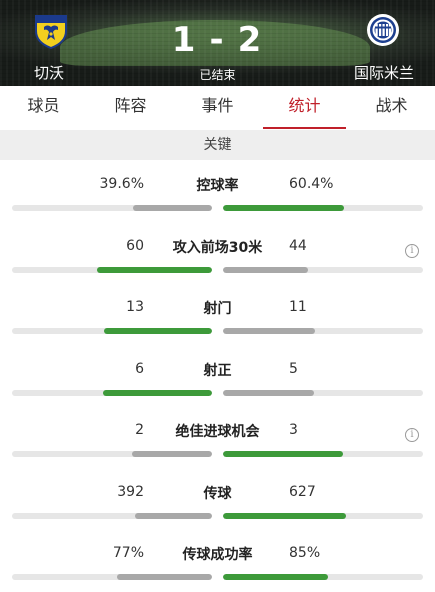 The width and height of the screenshot is (435, 592). What do you see at coordinates (304, 108) in the screenshot?
I see `tab-stats: 统计` at bounding box center [304, 108].